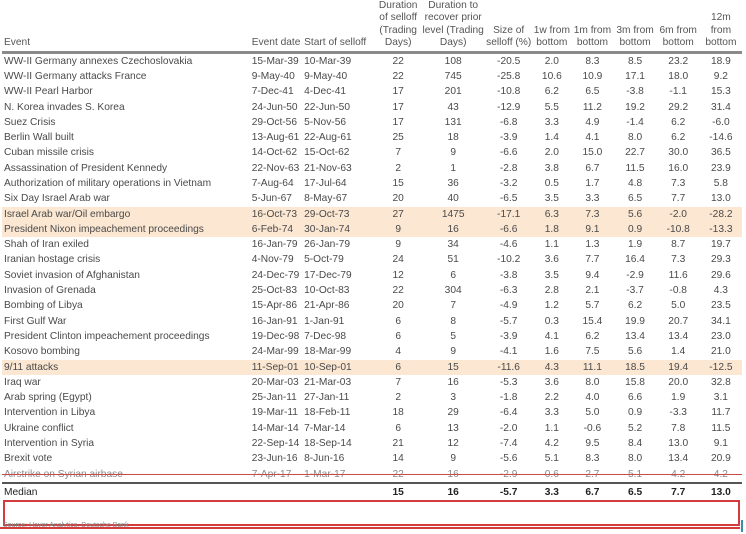  Describe the element at coordinates (508, 275) in the screenshot. I see `cell-size: -3.8` at that location.